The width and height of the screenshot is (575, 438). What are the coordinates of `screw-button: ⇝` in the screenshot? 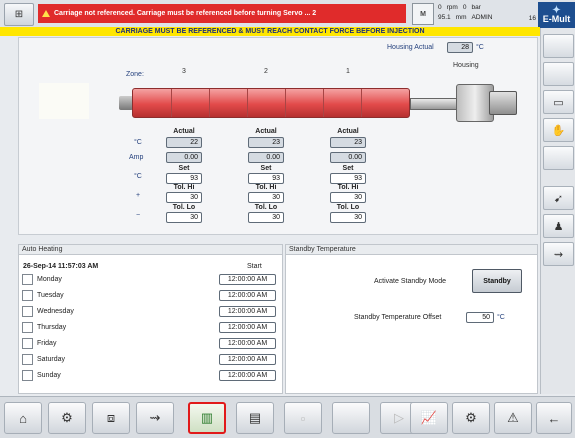 It's located at (155, 418).